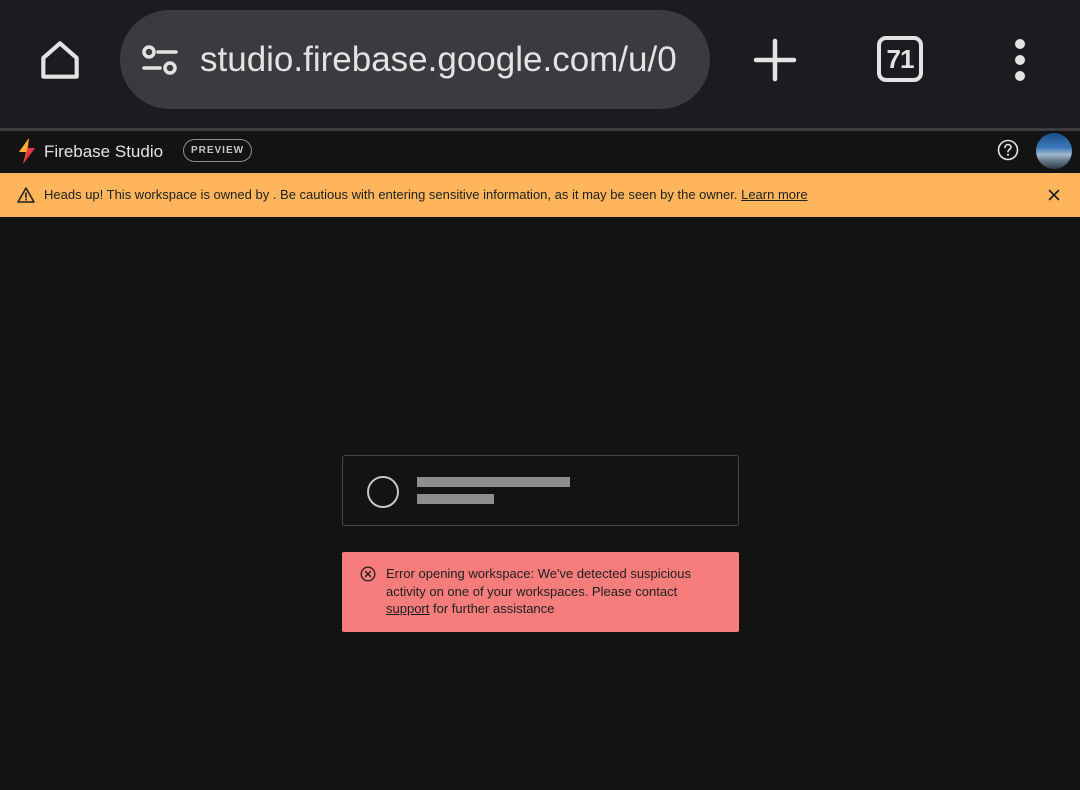  What do you see at coordinates (900, 59) in the screenshot?
I see `tab-switcher-button: 71` at bounding box center [900, 59].